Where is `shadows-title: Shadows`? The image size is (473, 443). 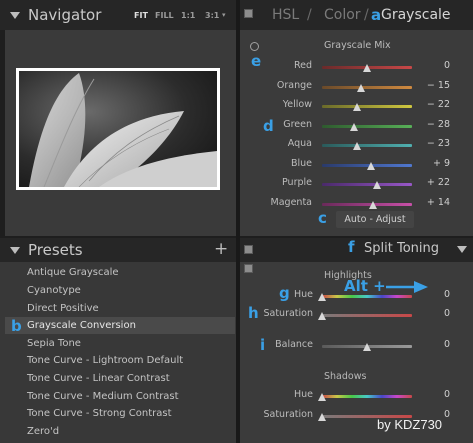
shadows-title: Shadows is located at coordinates (345, 376).